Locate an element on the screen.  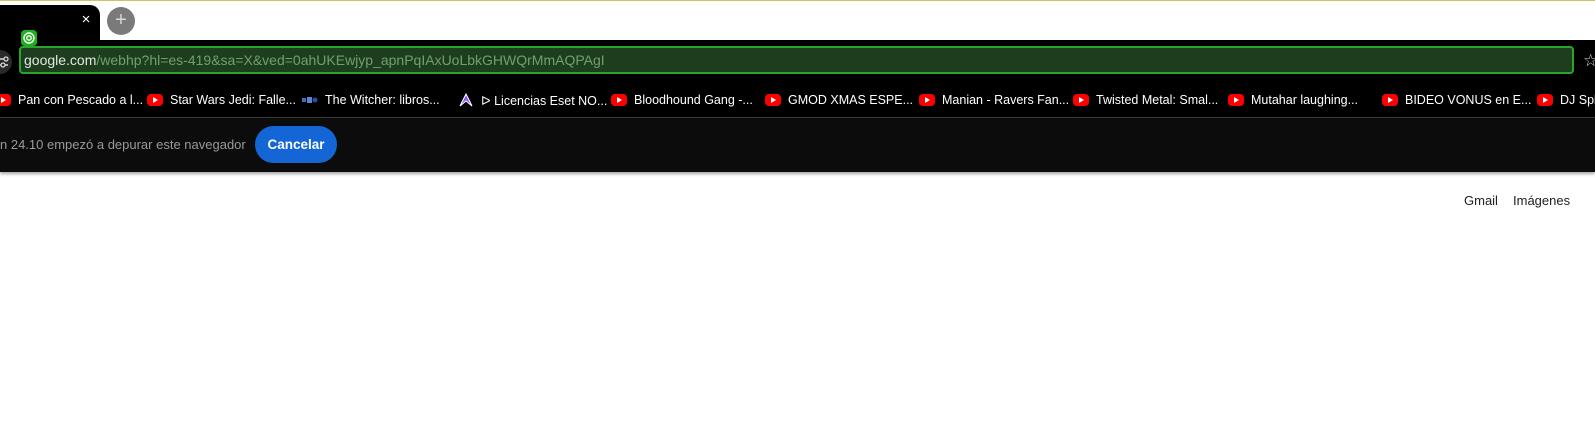
infobar-message: n 24.10 empezó a depurar este navegador is located at coordinates (123, 144).